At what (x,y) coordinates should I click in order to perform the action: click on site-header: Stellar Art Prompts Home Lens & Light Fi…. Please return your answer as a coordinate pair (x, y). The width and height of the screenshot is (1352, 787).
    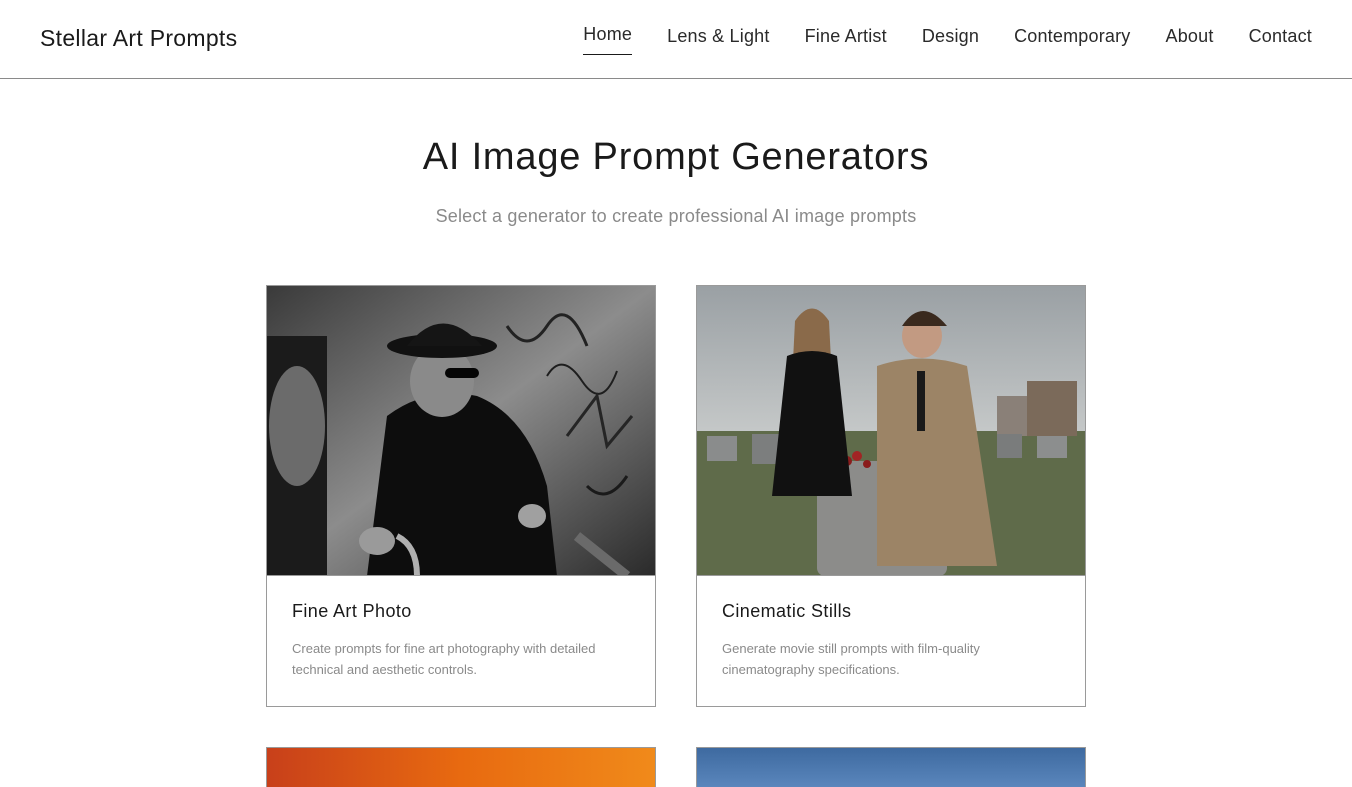
    Looking at the image, I should click on (676, 39).